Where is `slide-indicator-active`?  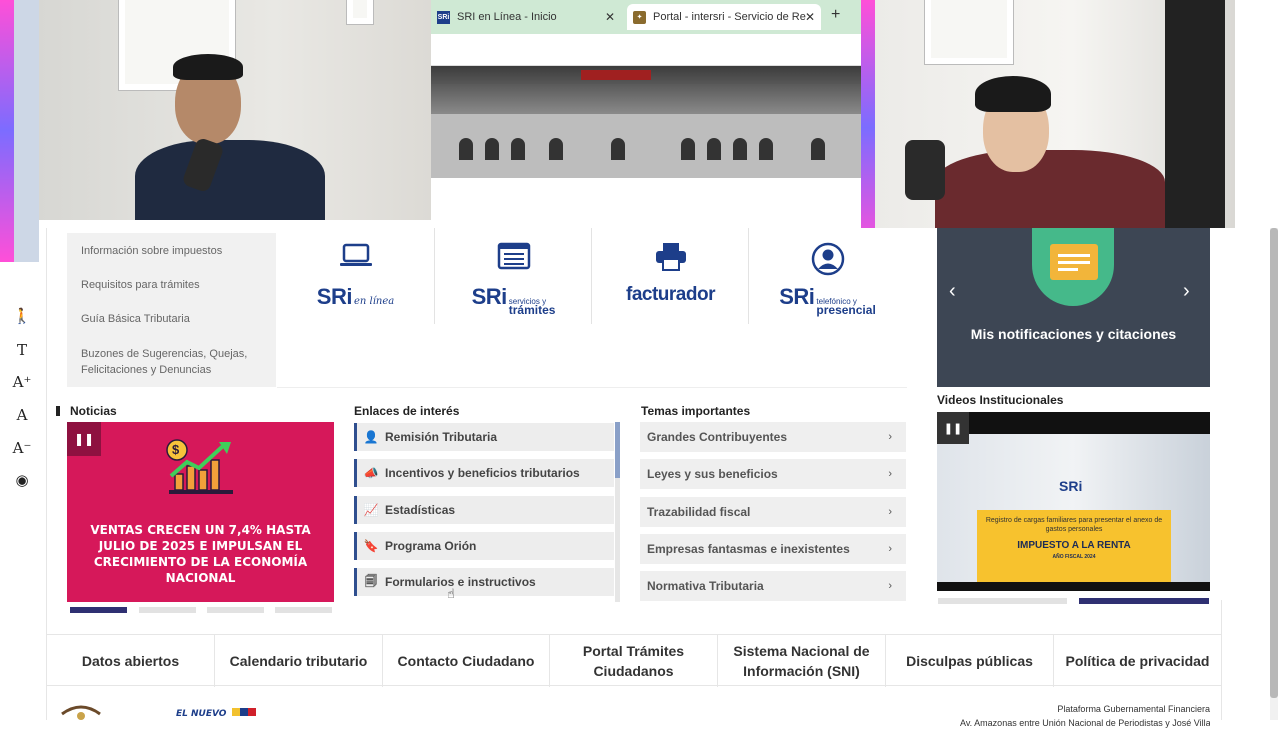 slide-indicator-active is located at coordinates (98, 610).